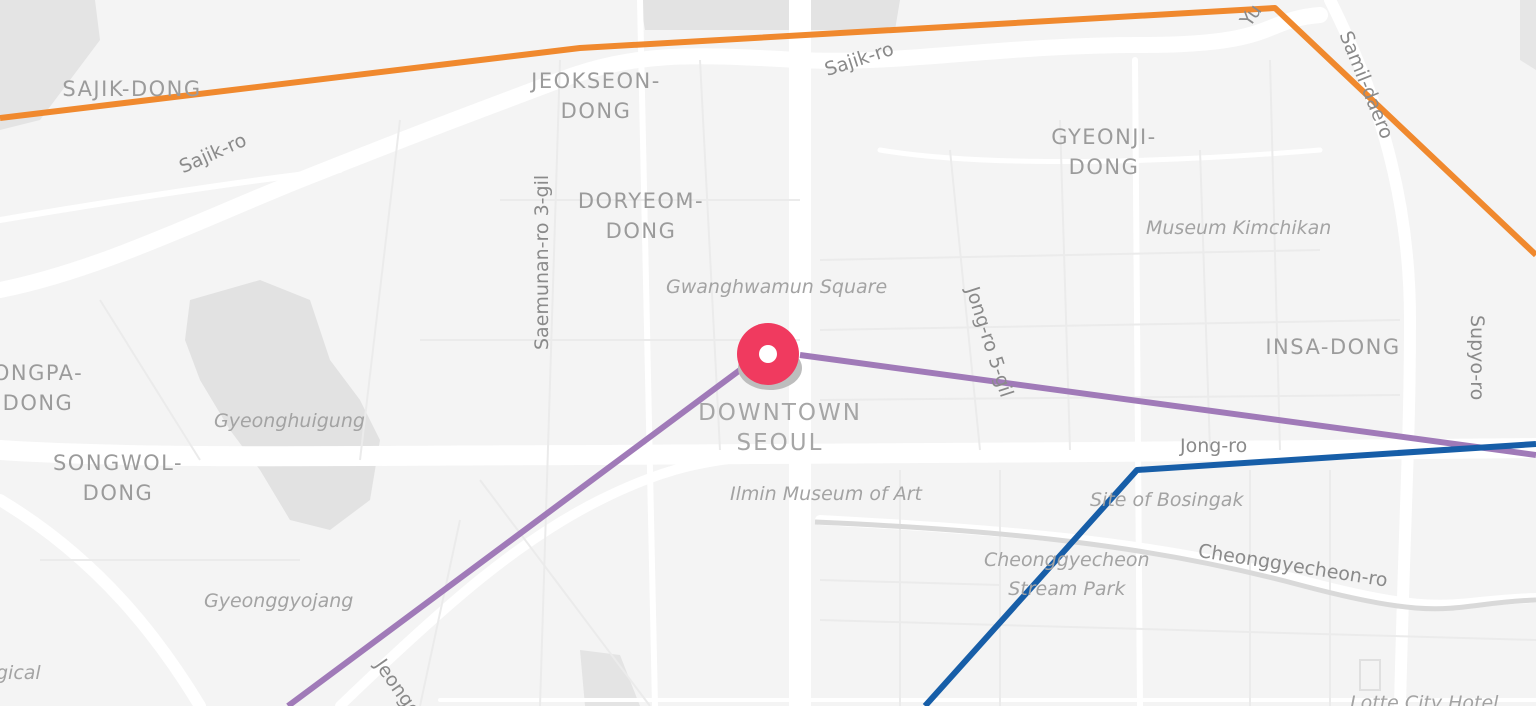 The width and height of the screenshot is (1536, 706). Describe the element at coordinates (1104, 152) in the screenshot. I see `district-gyeonji-dong: GYEONJI- DONG` at that location.